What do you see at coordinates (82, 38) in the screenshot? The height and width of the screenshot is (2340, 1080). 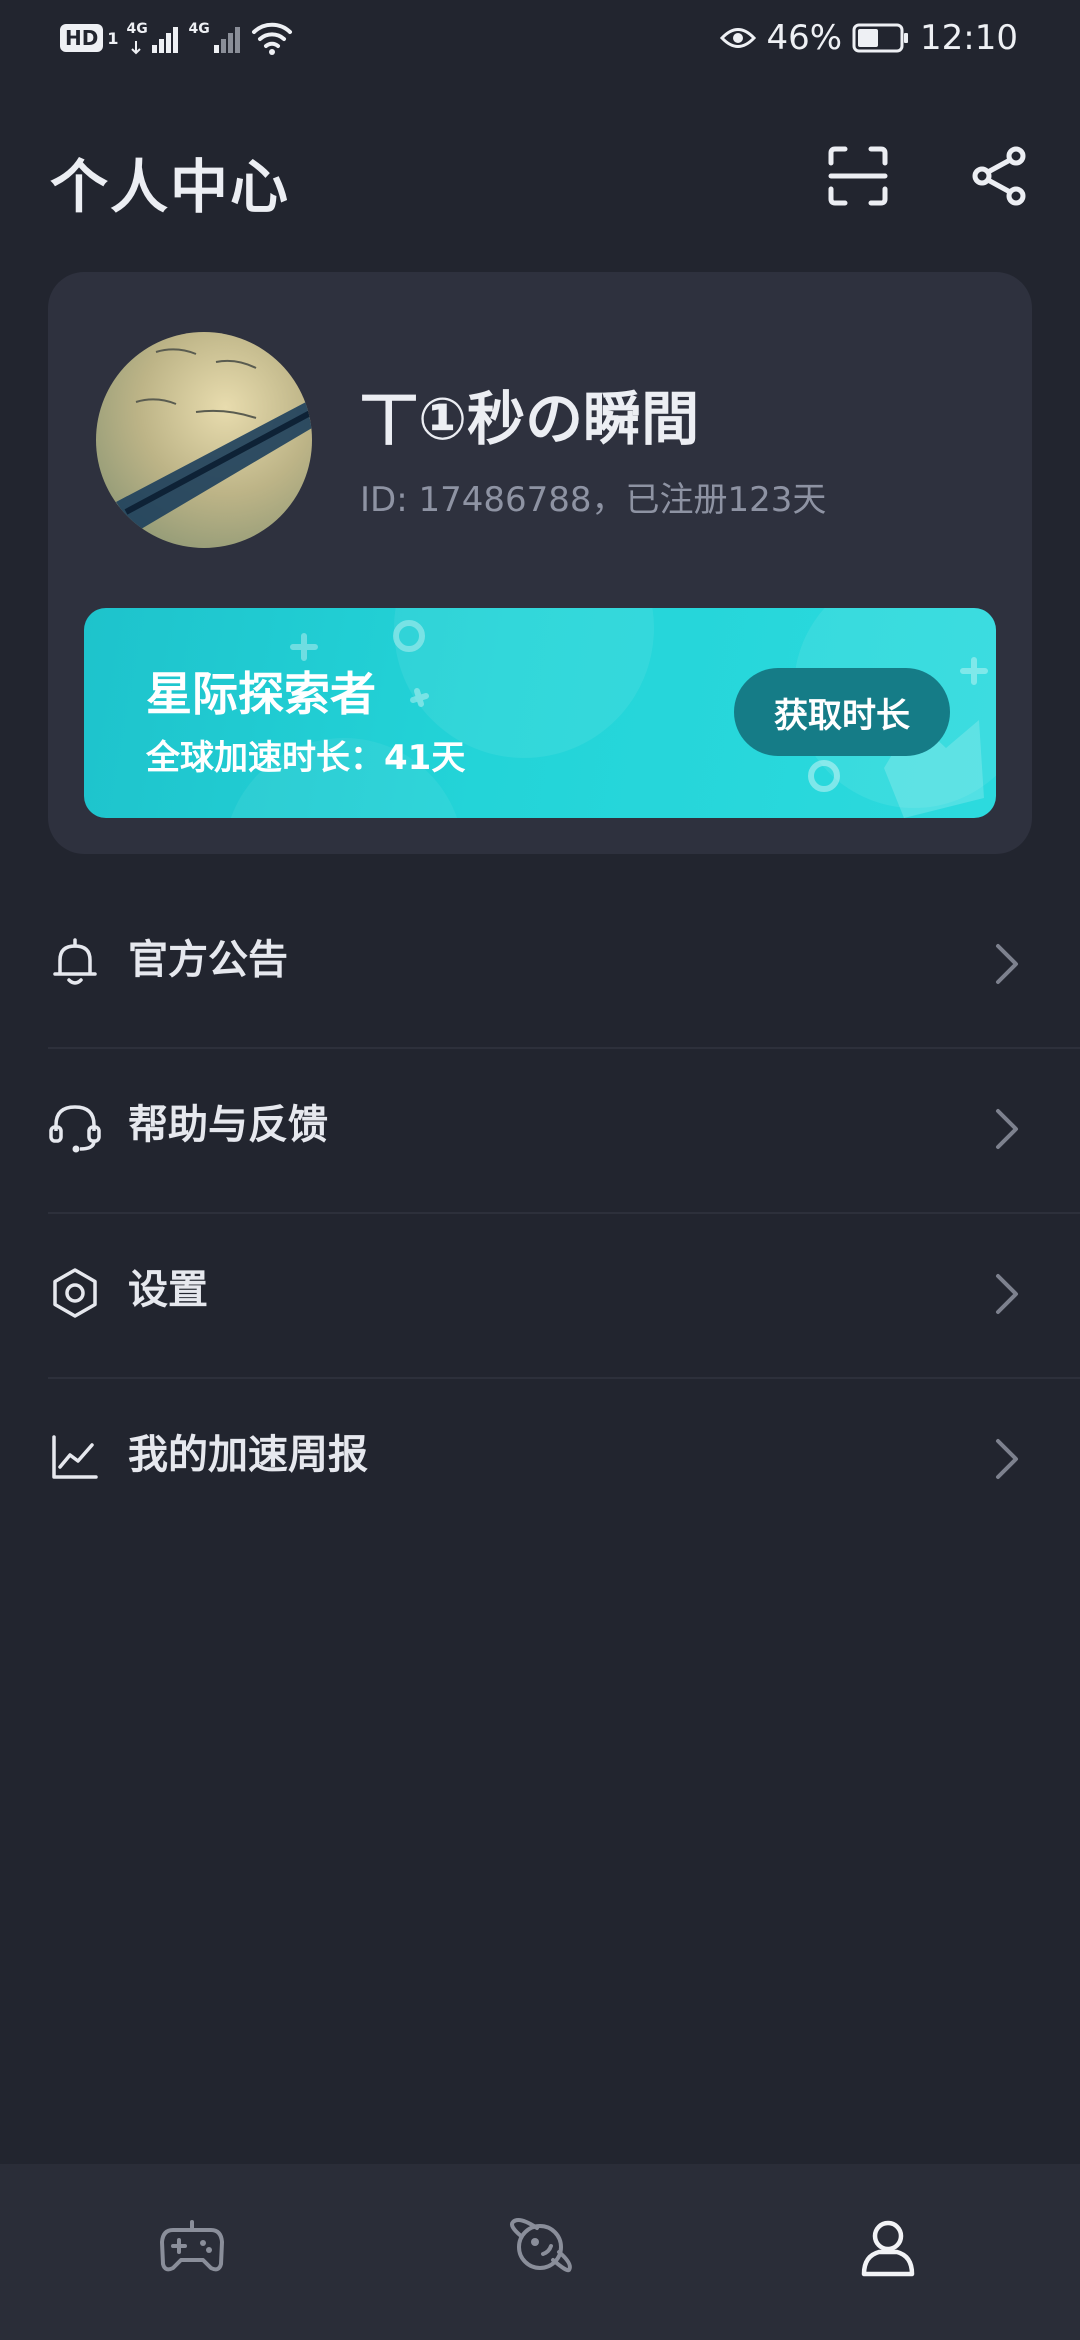 I see `hd-badge: HD` at bounding box center [82, 38].